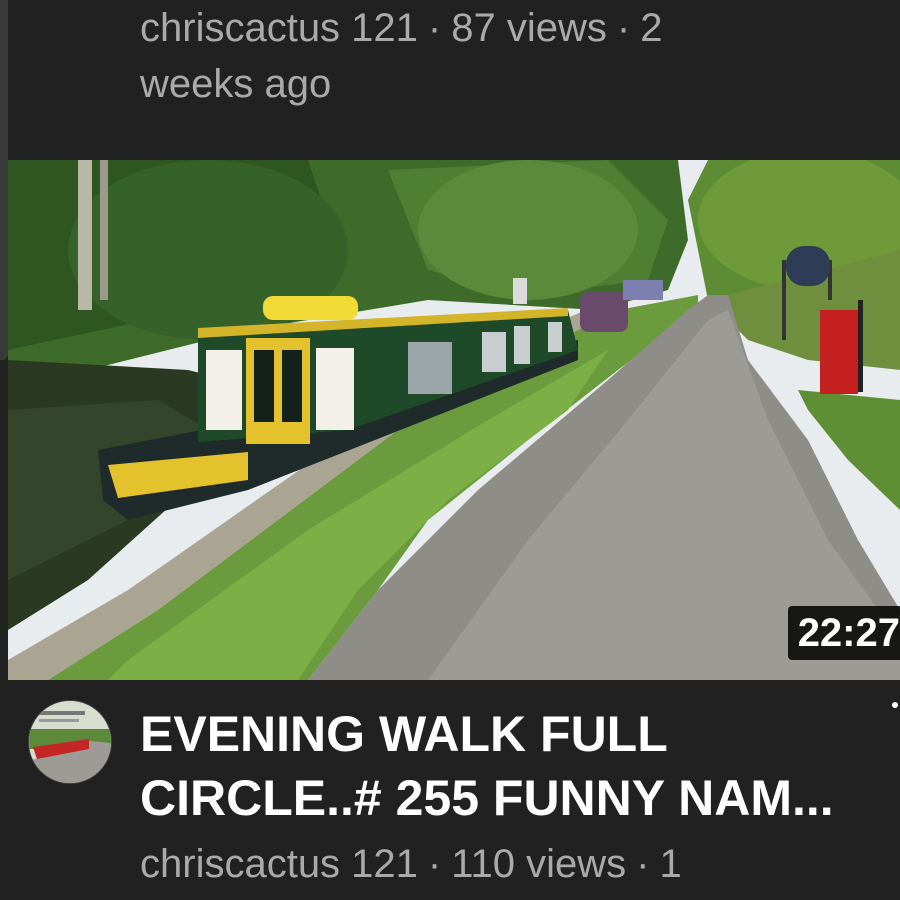 Image resolution: width=900 pixels, height=900 pixels. What do you see at coordinates (4, 180) in the screenshot?
I see `scroll-indicator` at bounding box center [4, 180].